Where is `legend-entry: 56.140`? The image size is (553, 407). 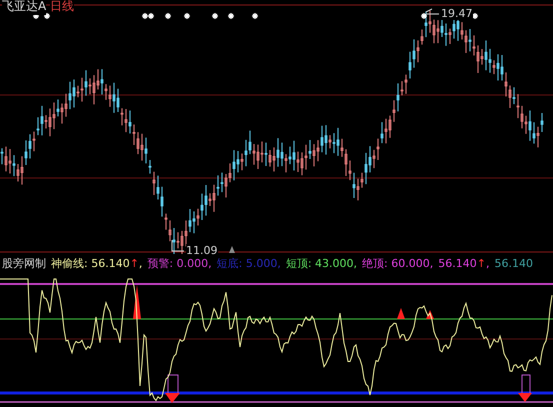 legend-entry: 56.140 is located at coordinates (513, 264).